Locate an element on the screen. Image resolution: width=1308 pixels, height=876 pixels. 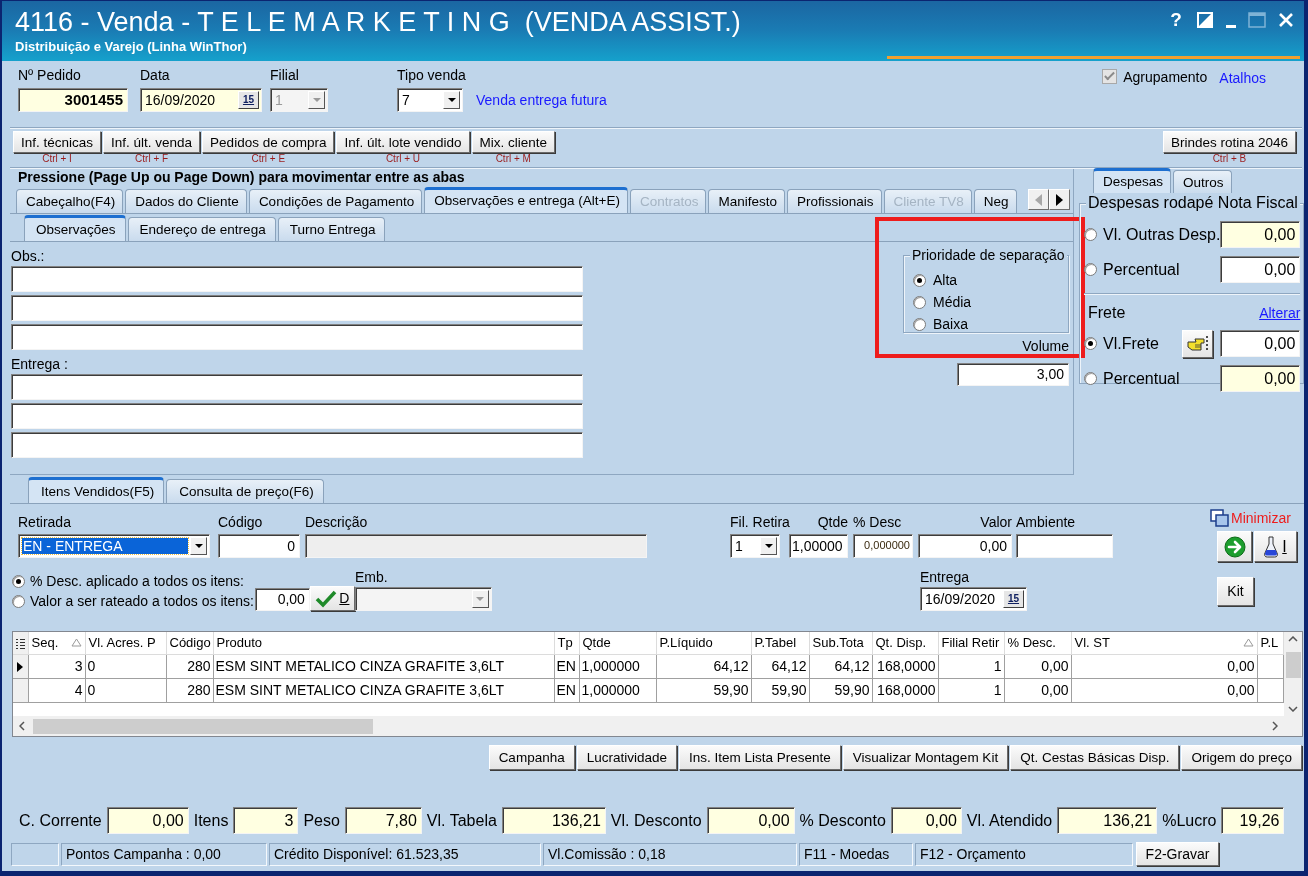
column-header: Qtde is located at coordinates (617, 643).